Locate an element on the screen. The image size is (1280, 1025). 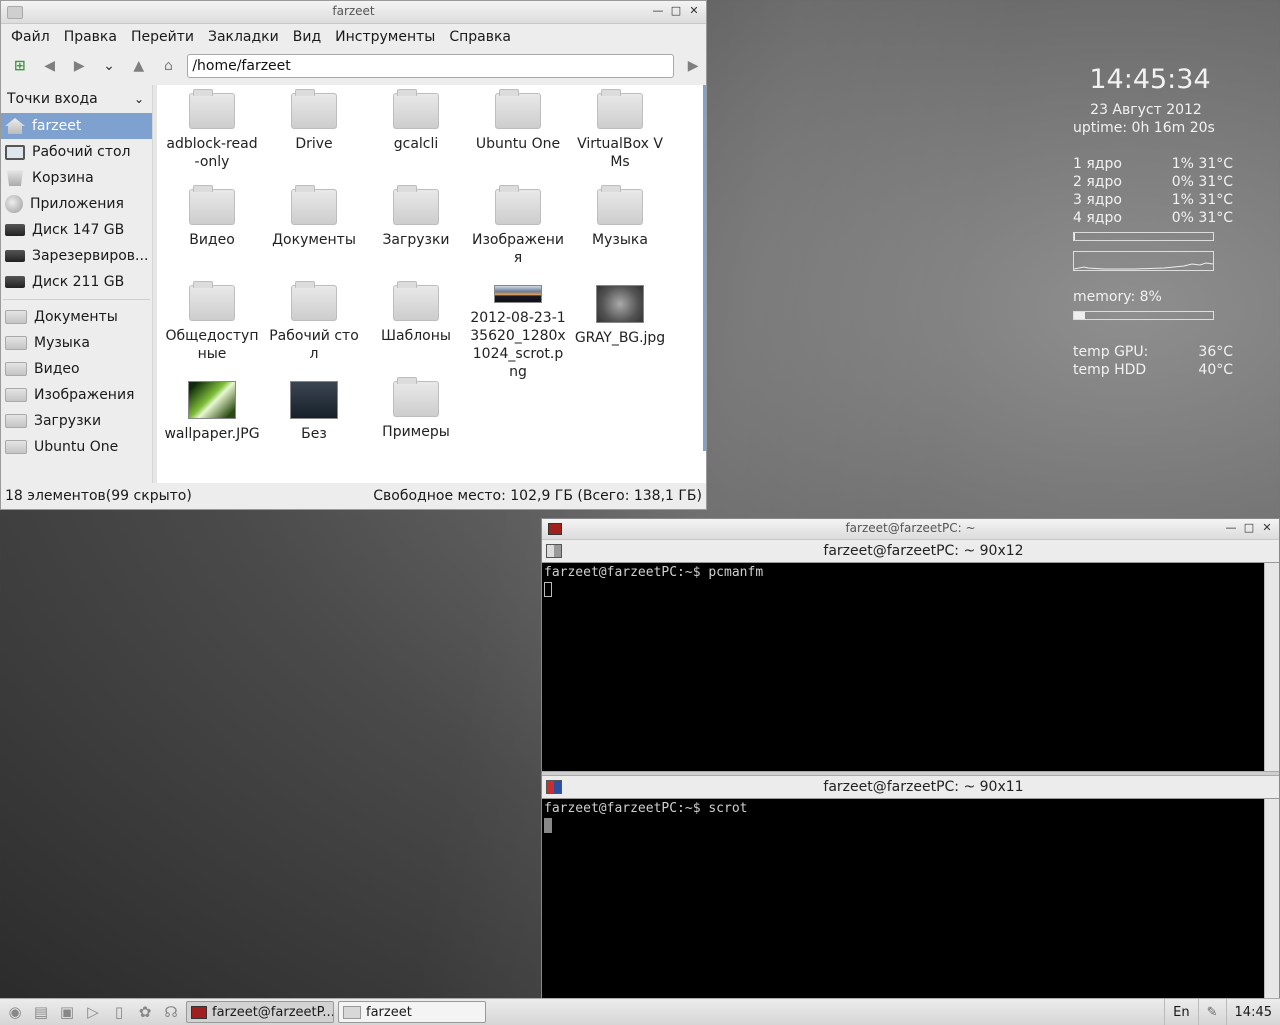
keyboard-layout: En is located at coordinates (1180, 1012).